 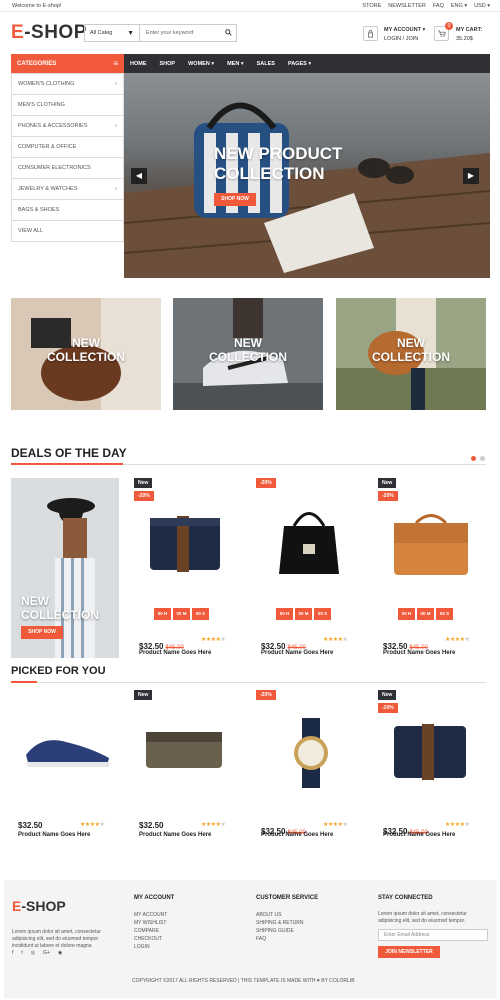 I want to click on instagram-icon: ◎, so click(x=33, y=953).